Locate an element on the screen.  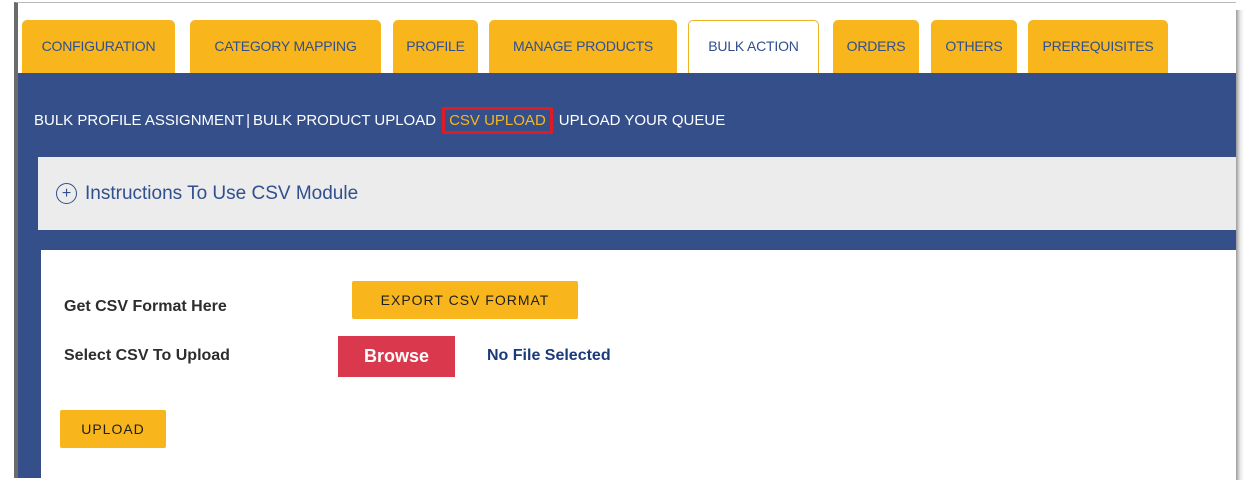
subnav-bulk-product-upload: BULK PRODUCT UPLOAD is located at coordinates (344, 120).